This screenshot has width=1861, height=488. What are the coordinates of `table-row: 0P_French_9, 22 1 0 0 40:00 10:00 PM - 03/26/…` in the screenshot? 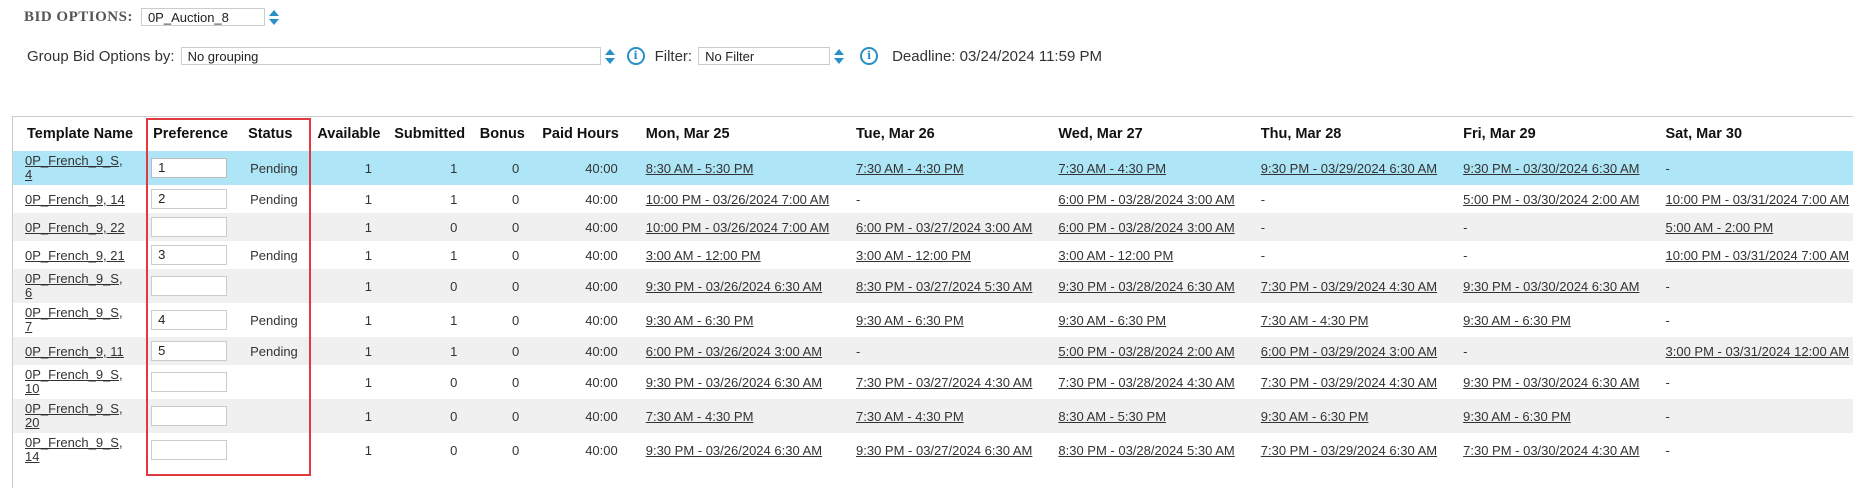 It's located at (933, 227).